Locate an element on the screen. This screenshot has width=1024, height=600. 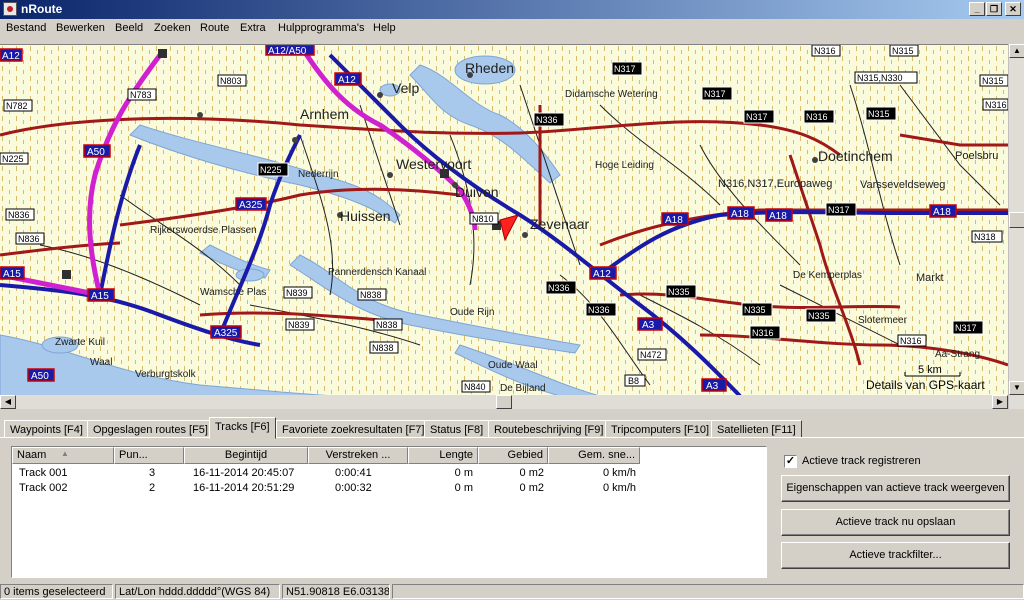
svg-text: A15 is located at coordinates (100, 296).